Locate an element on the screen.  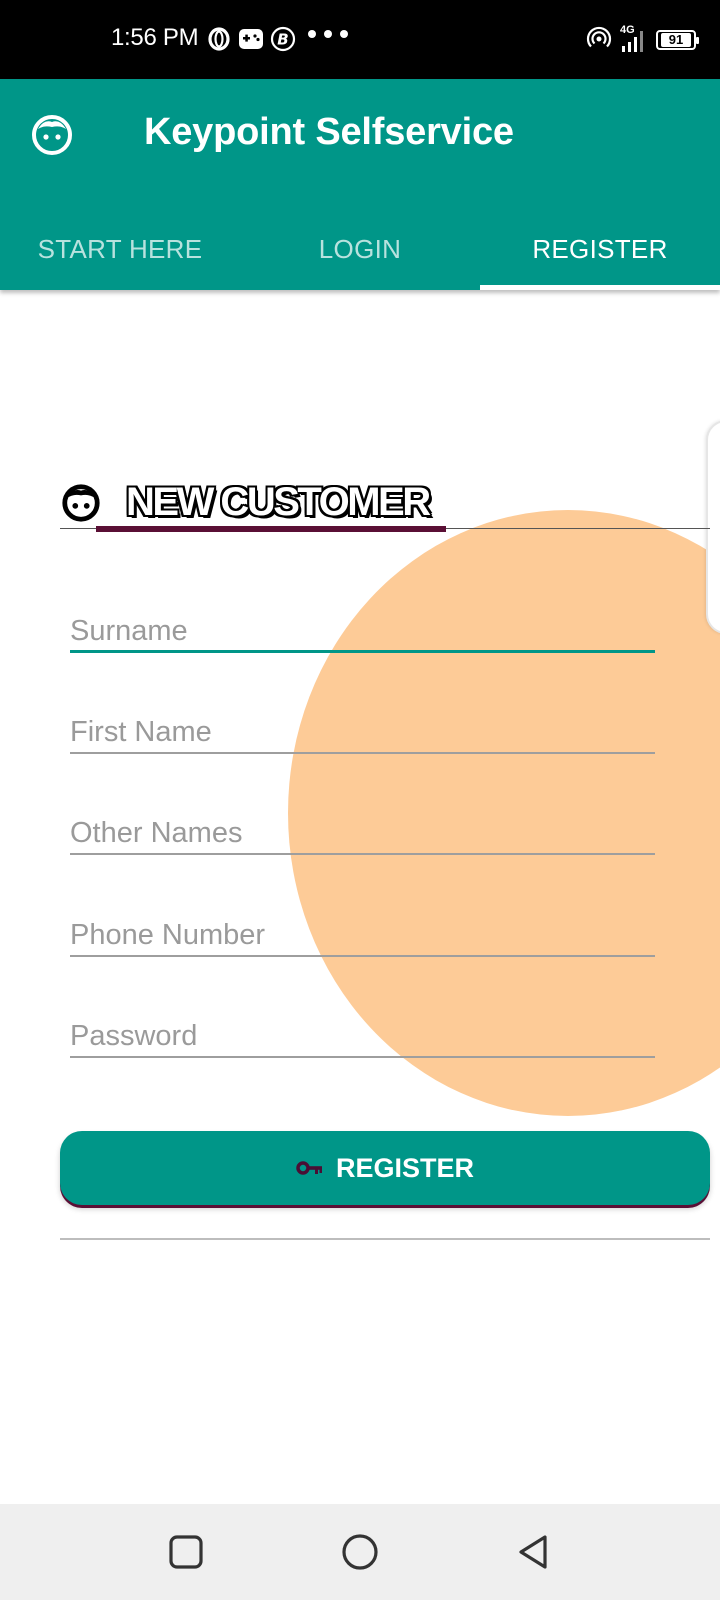
form-divider is located at coordinates (385, 1239).